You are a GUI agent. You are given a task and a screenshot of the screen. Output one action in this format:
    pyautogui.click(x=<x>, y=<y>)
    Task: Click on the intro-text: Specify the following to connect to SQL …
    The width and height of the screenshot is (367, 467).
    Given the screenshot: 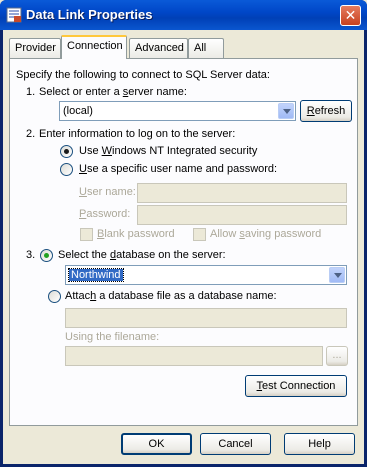 What is the action you would take?
    pyautogui.click(x=143, y=75)
    